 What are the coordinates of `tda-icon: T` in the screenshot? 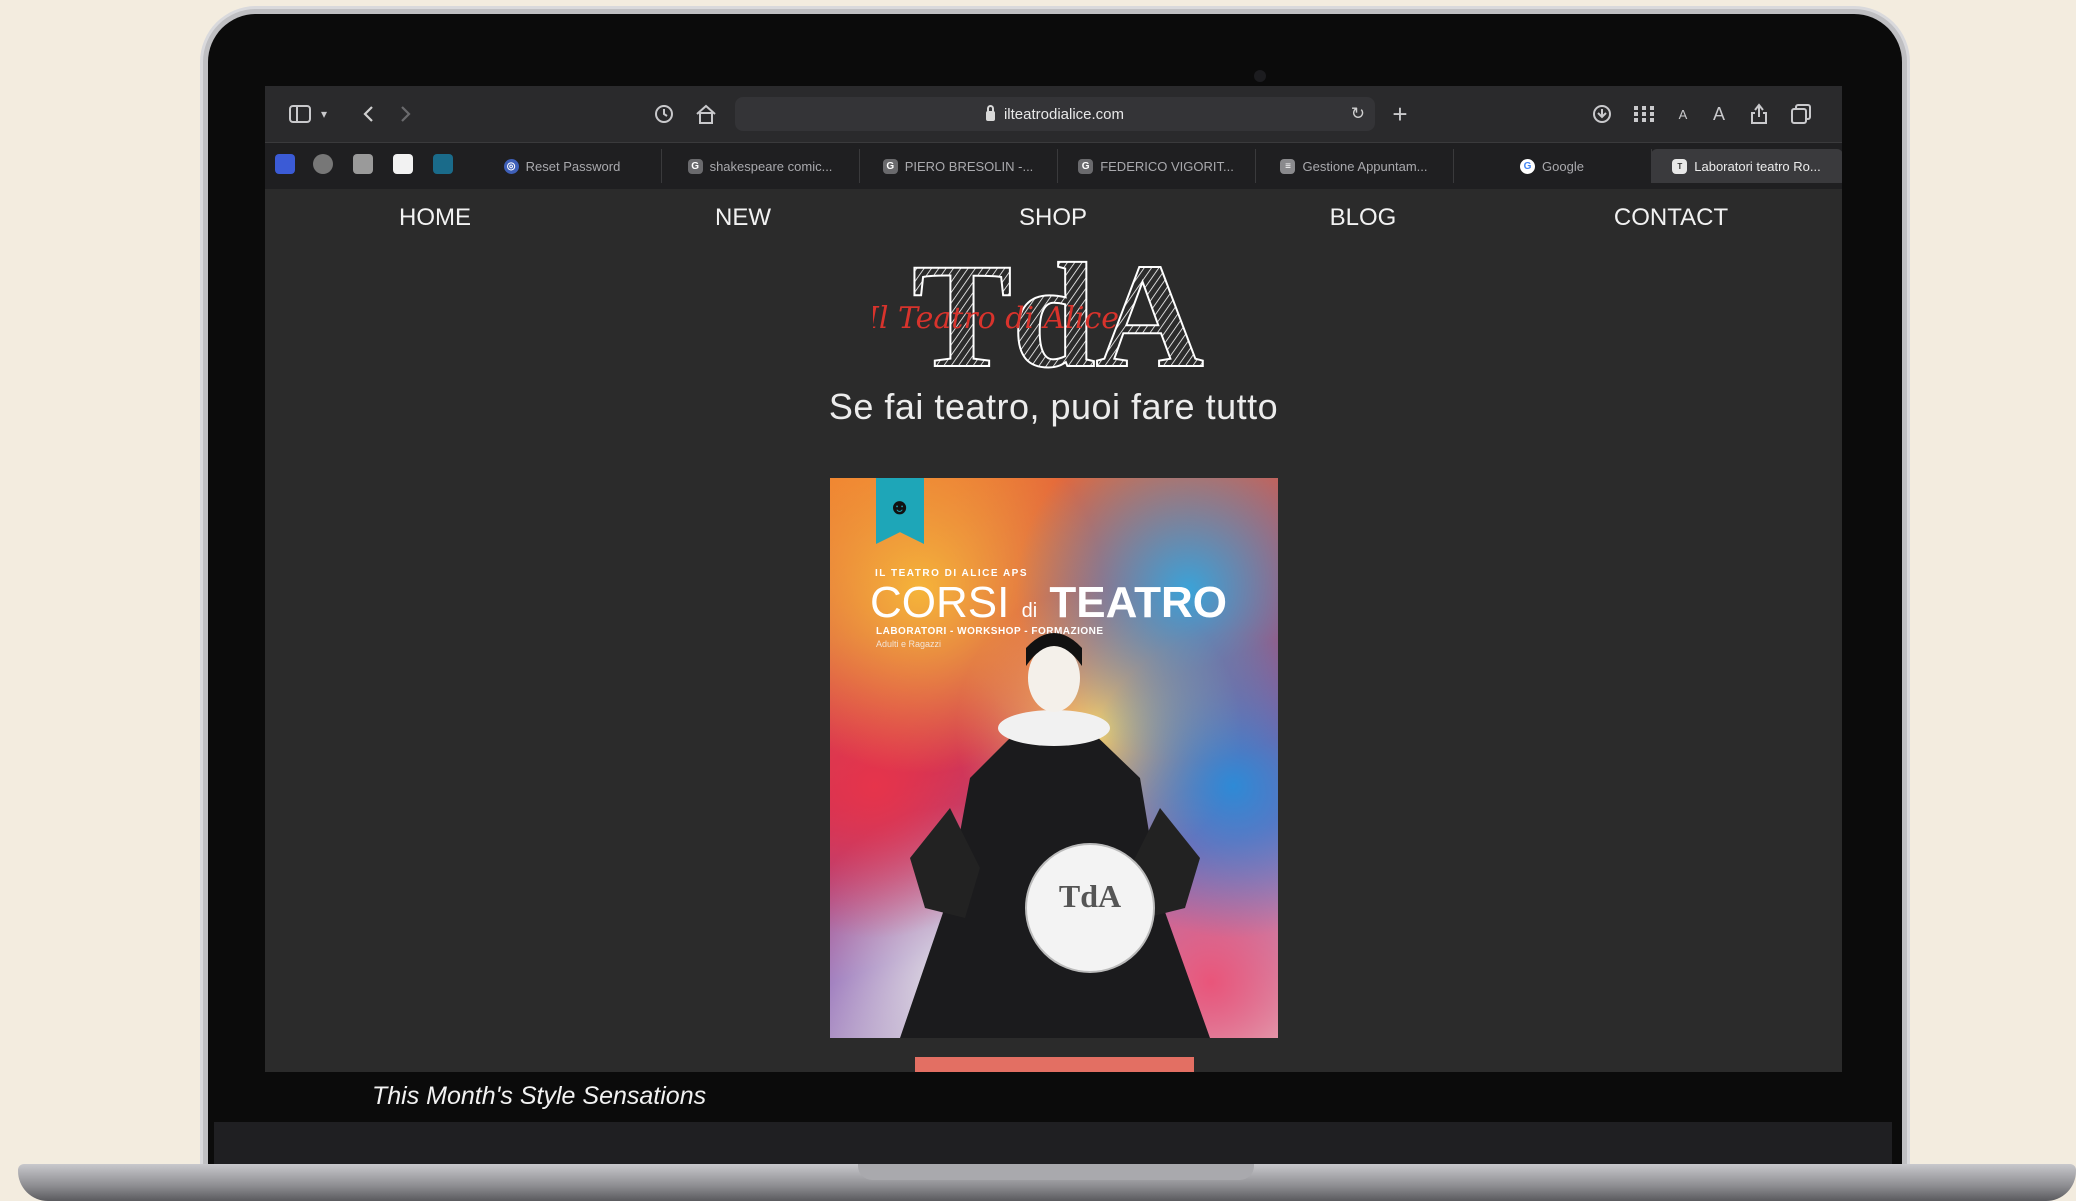 It's located at (1680, 166).